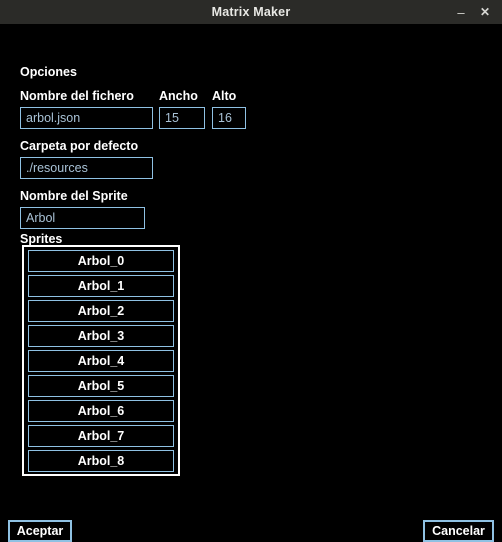  What do you see at coordinates (101, 411) in the screenshot?
I see `list-item: Arbol_6` at bounding box center [101, 411].